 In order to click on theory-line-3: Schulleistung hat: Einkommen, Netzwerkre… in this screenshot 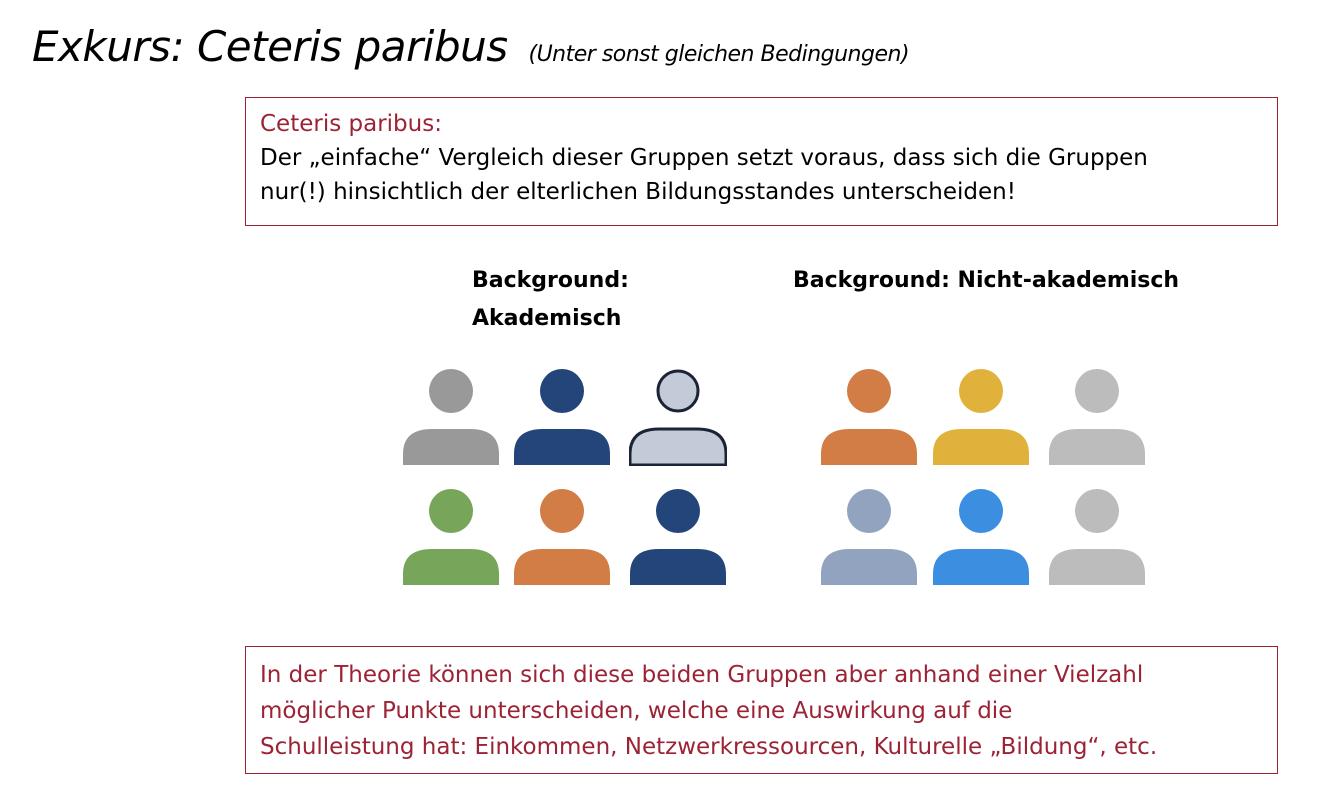, I will do `click(709, 747)`.